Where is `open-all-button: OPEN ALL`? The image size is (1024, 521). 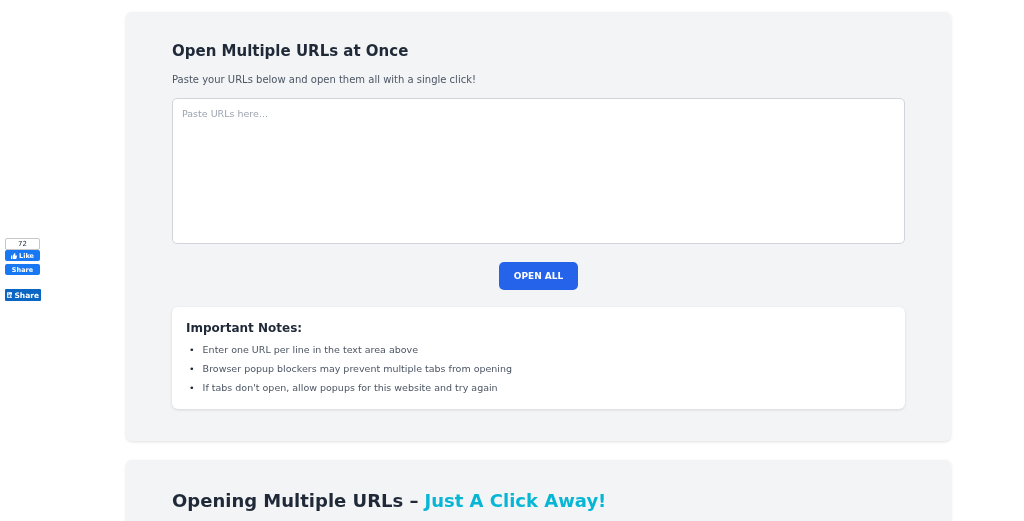
open-all-button: OPEN ALL is located at coordinates (538, 276).